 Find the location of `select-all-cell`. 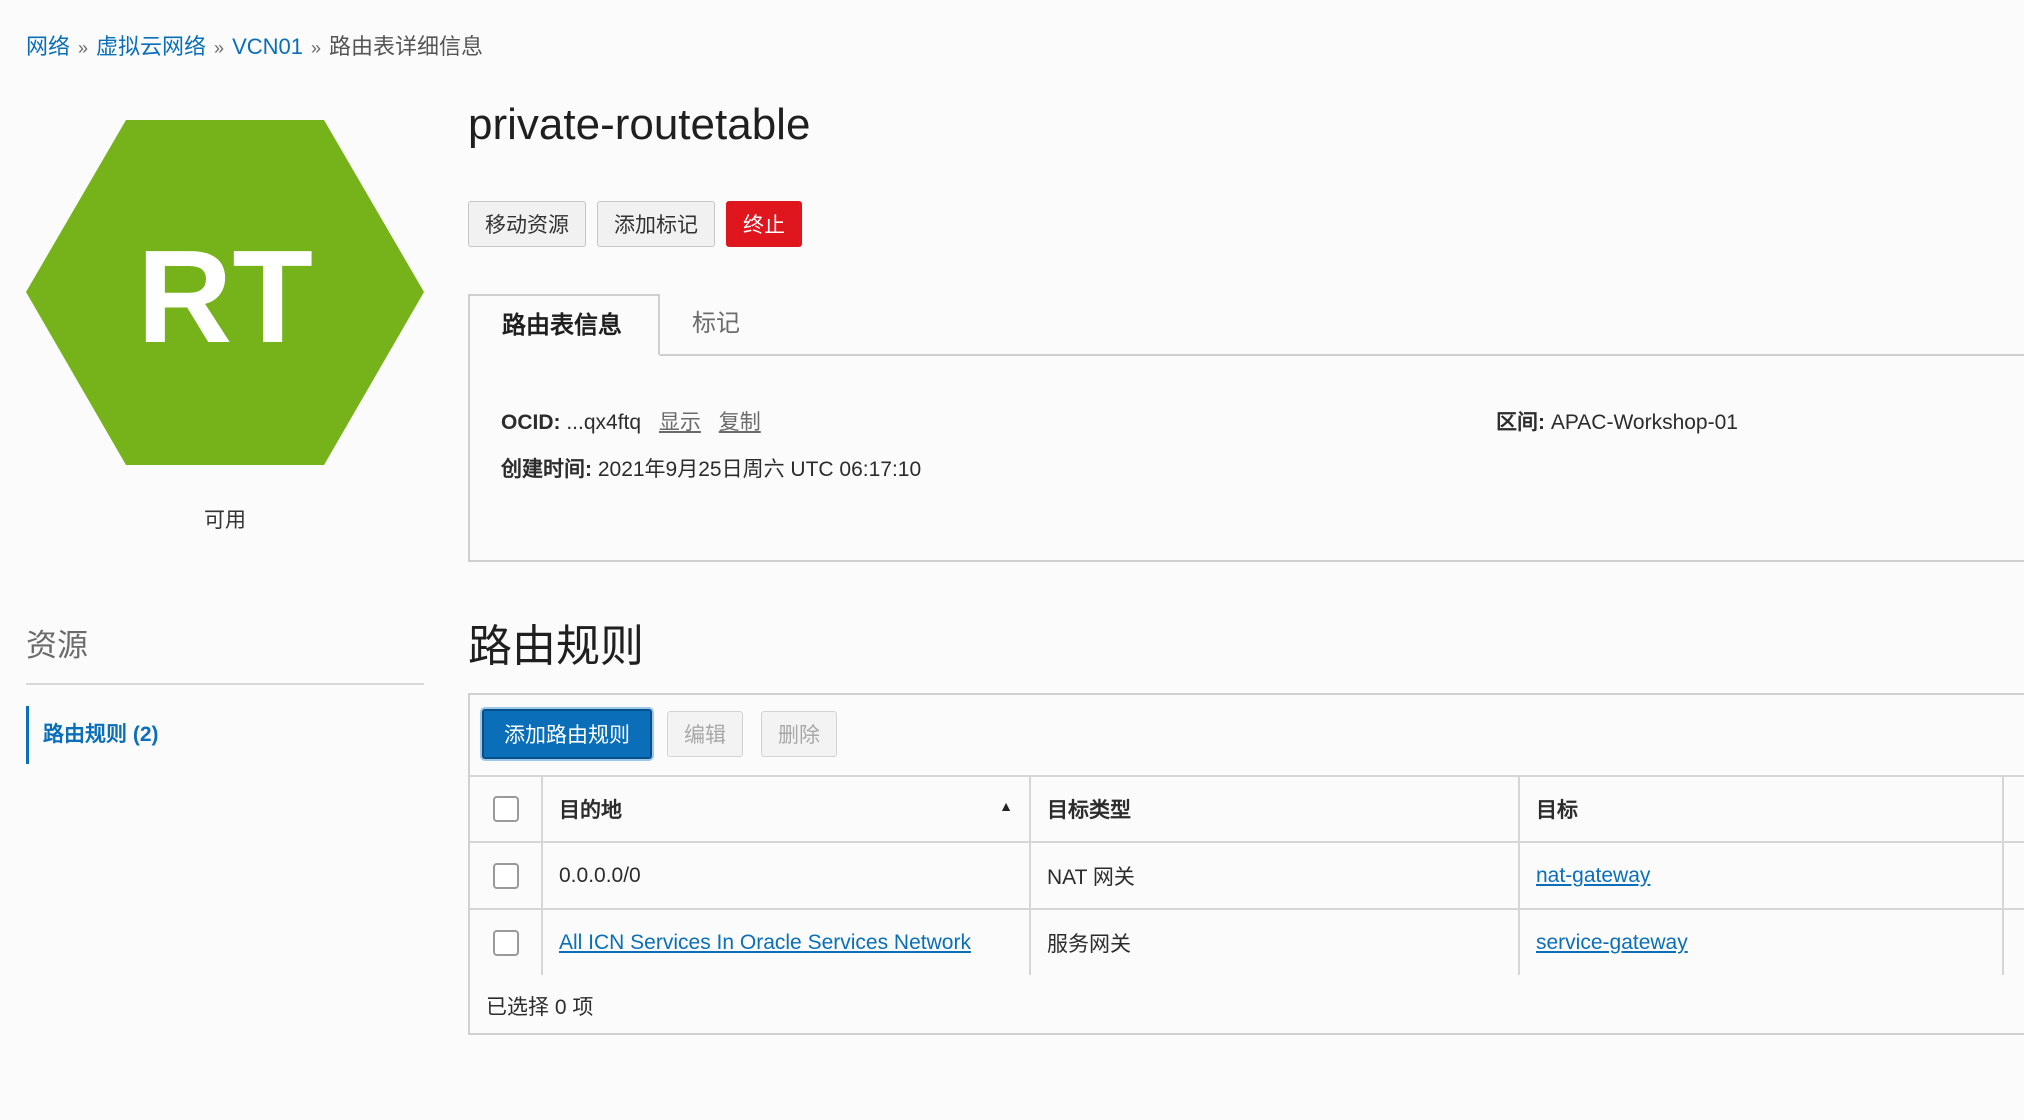

select-all-cell is located at coordinates (506, 808).